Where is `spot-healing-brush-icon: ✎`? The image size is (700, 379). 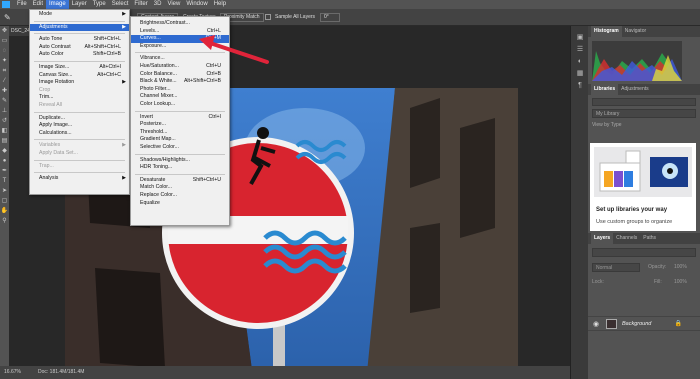
spot-healing-brush-icon: ✎ is located at coordinates (8, 17).